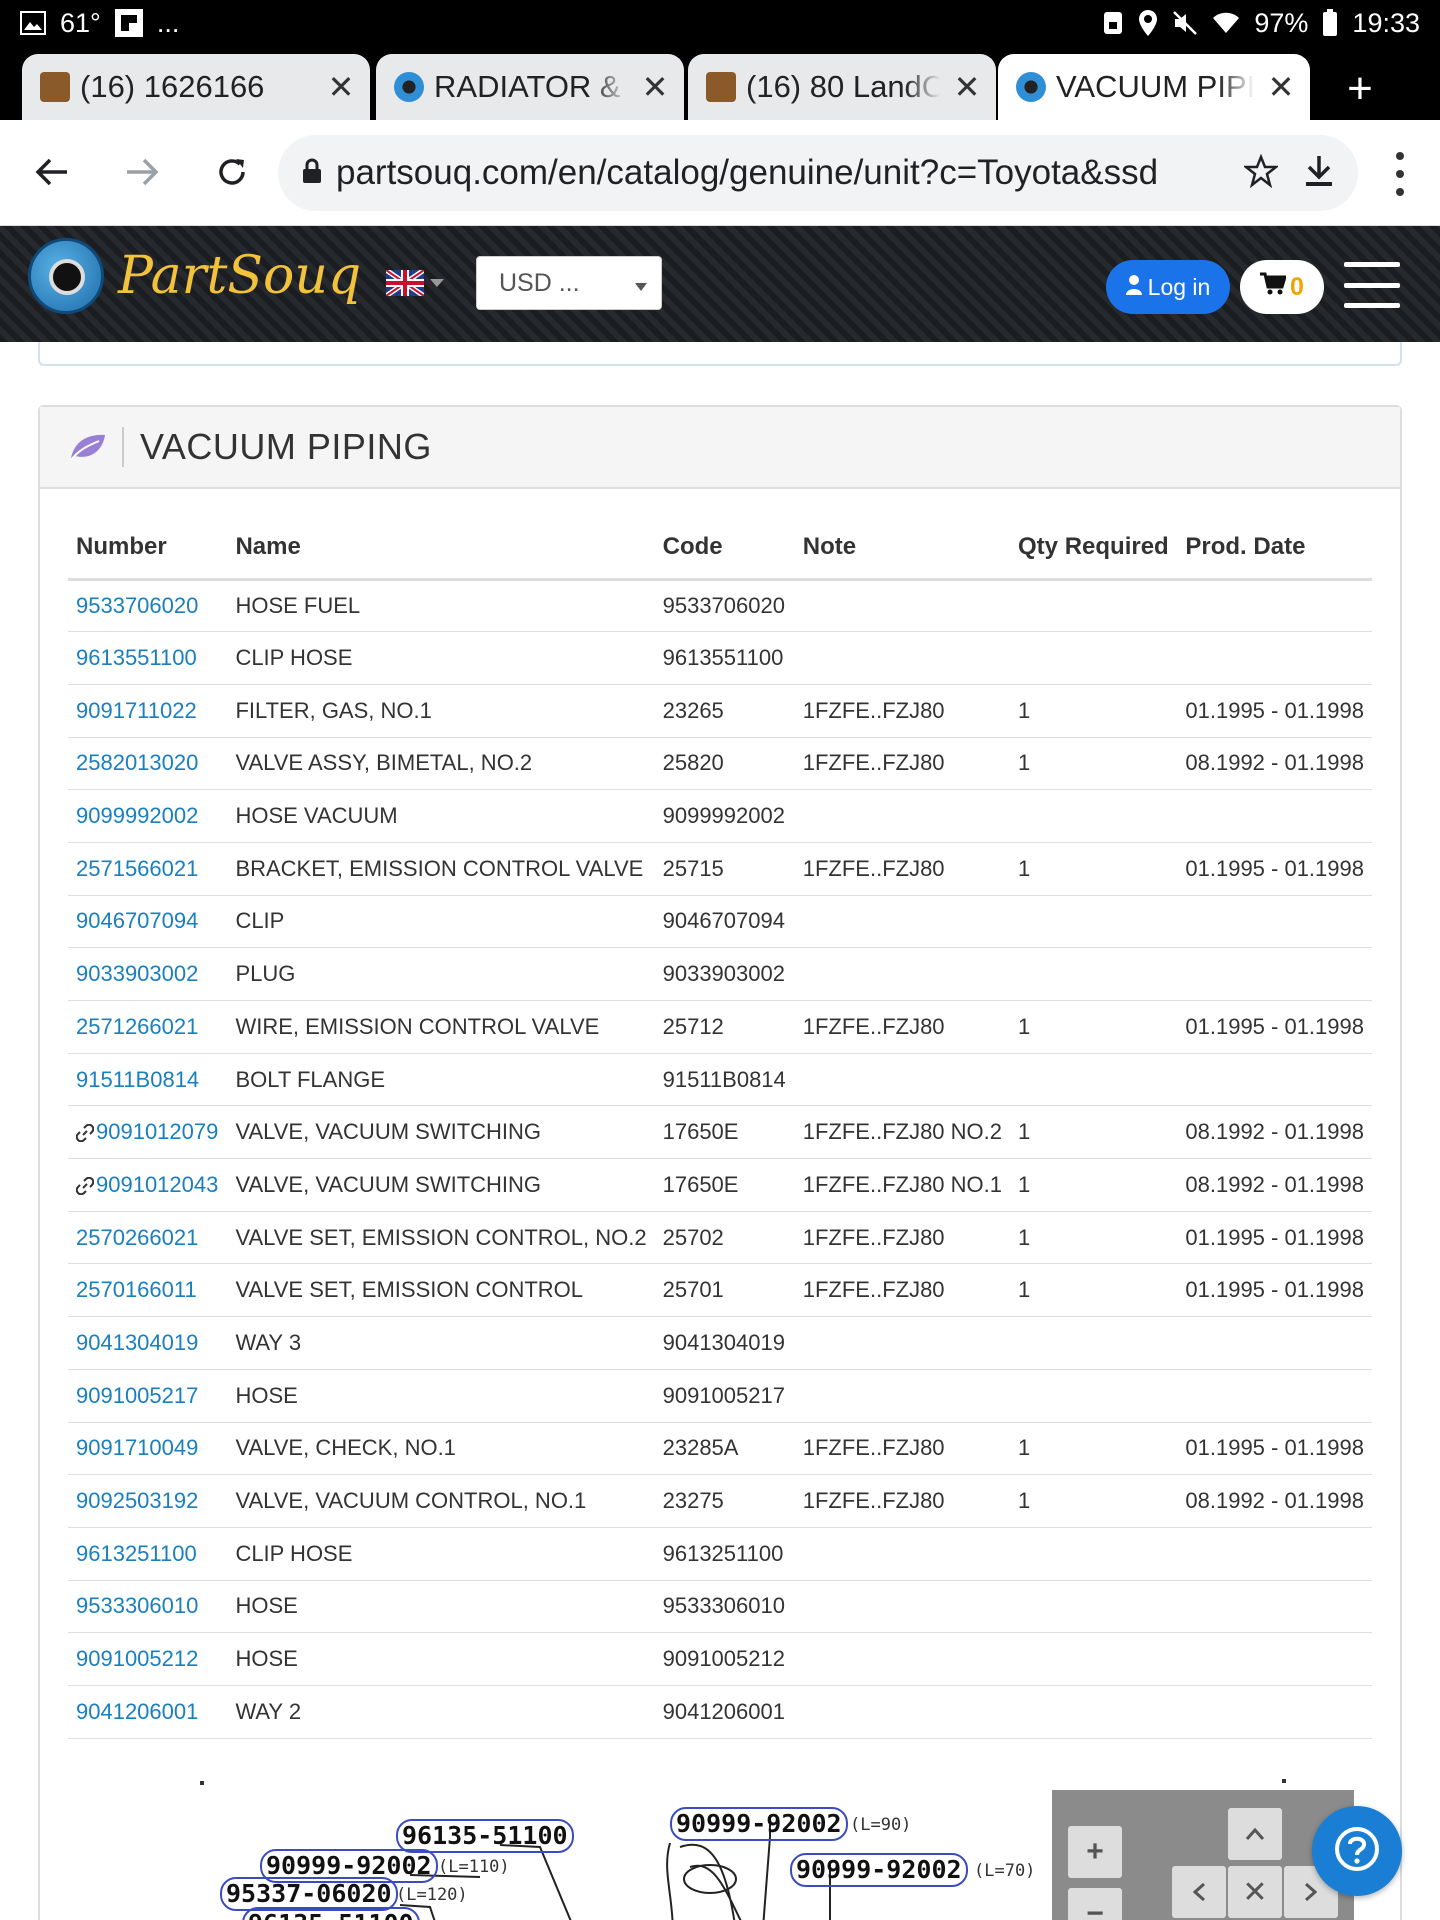 This screenshot has height=1920, width=1440. I want to click on help-button, so click(1357, 1851).